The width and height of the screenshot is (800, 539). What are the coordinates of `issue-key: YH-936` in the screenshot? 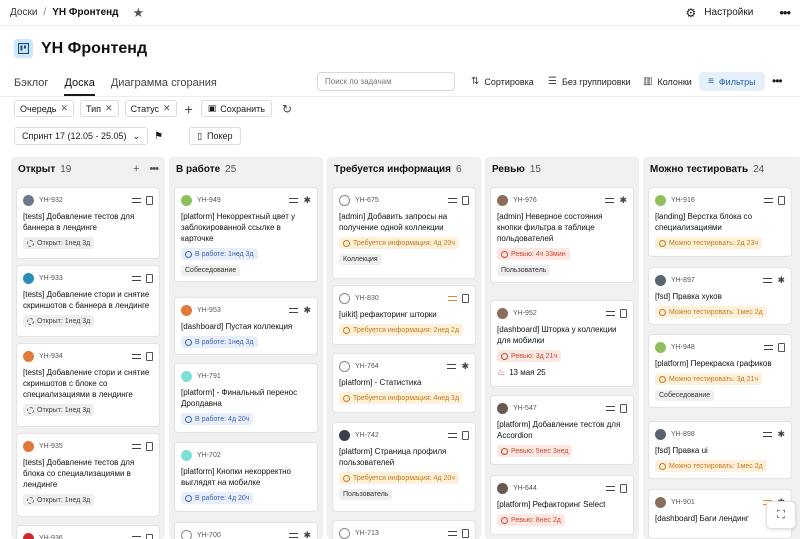 It's located at (51, 537).